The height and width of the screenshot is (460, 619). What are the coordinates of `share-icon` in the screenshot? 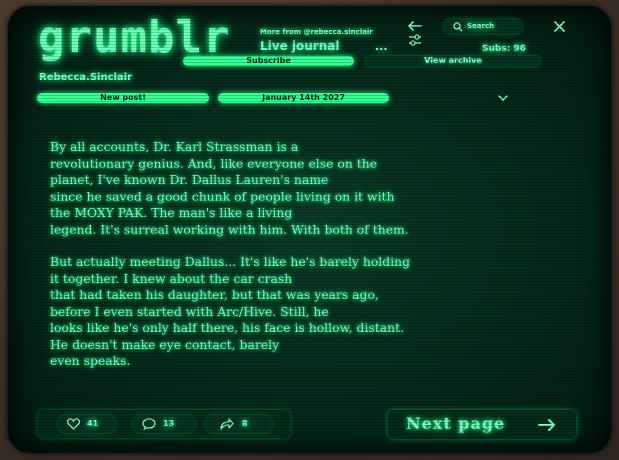 It's located at (227, 424).